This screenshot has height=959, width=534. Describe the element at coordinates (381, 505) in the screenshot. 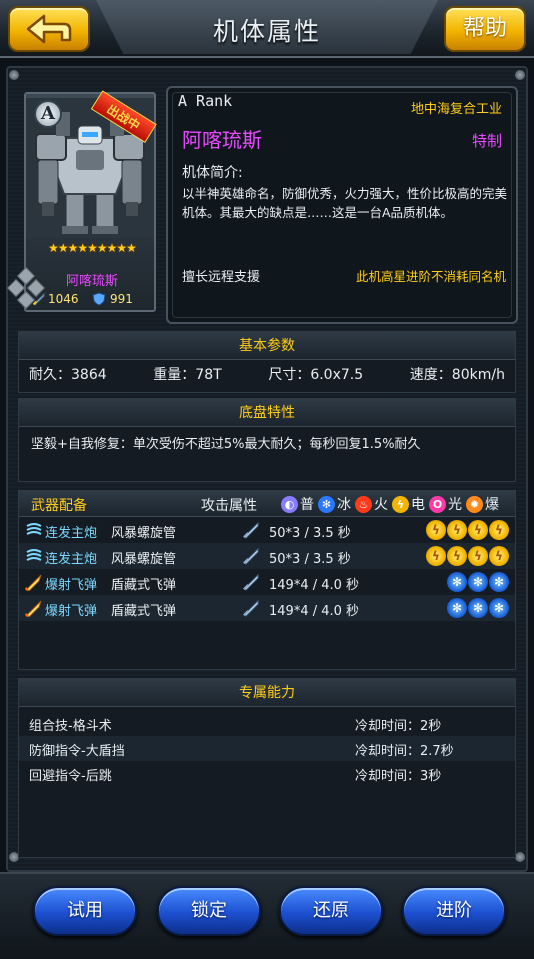

I see `legend-label: 火` at that location.